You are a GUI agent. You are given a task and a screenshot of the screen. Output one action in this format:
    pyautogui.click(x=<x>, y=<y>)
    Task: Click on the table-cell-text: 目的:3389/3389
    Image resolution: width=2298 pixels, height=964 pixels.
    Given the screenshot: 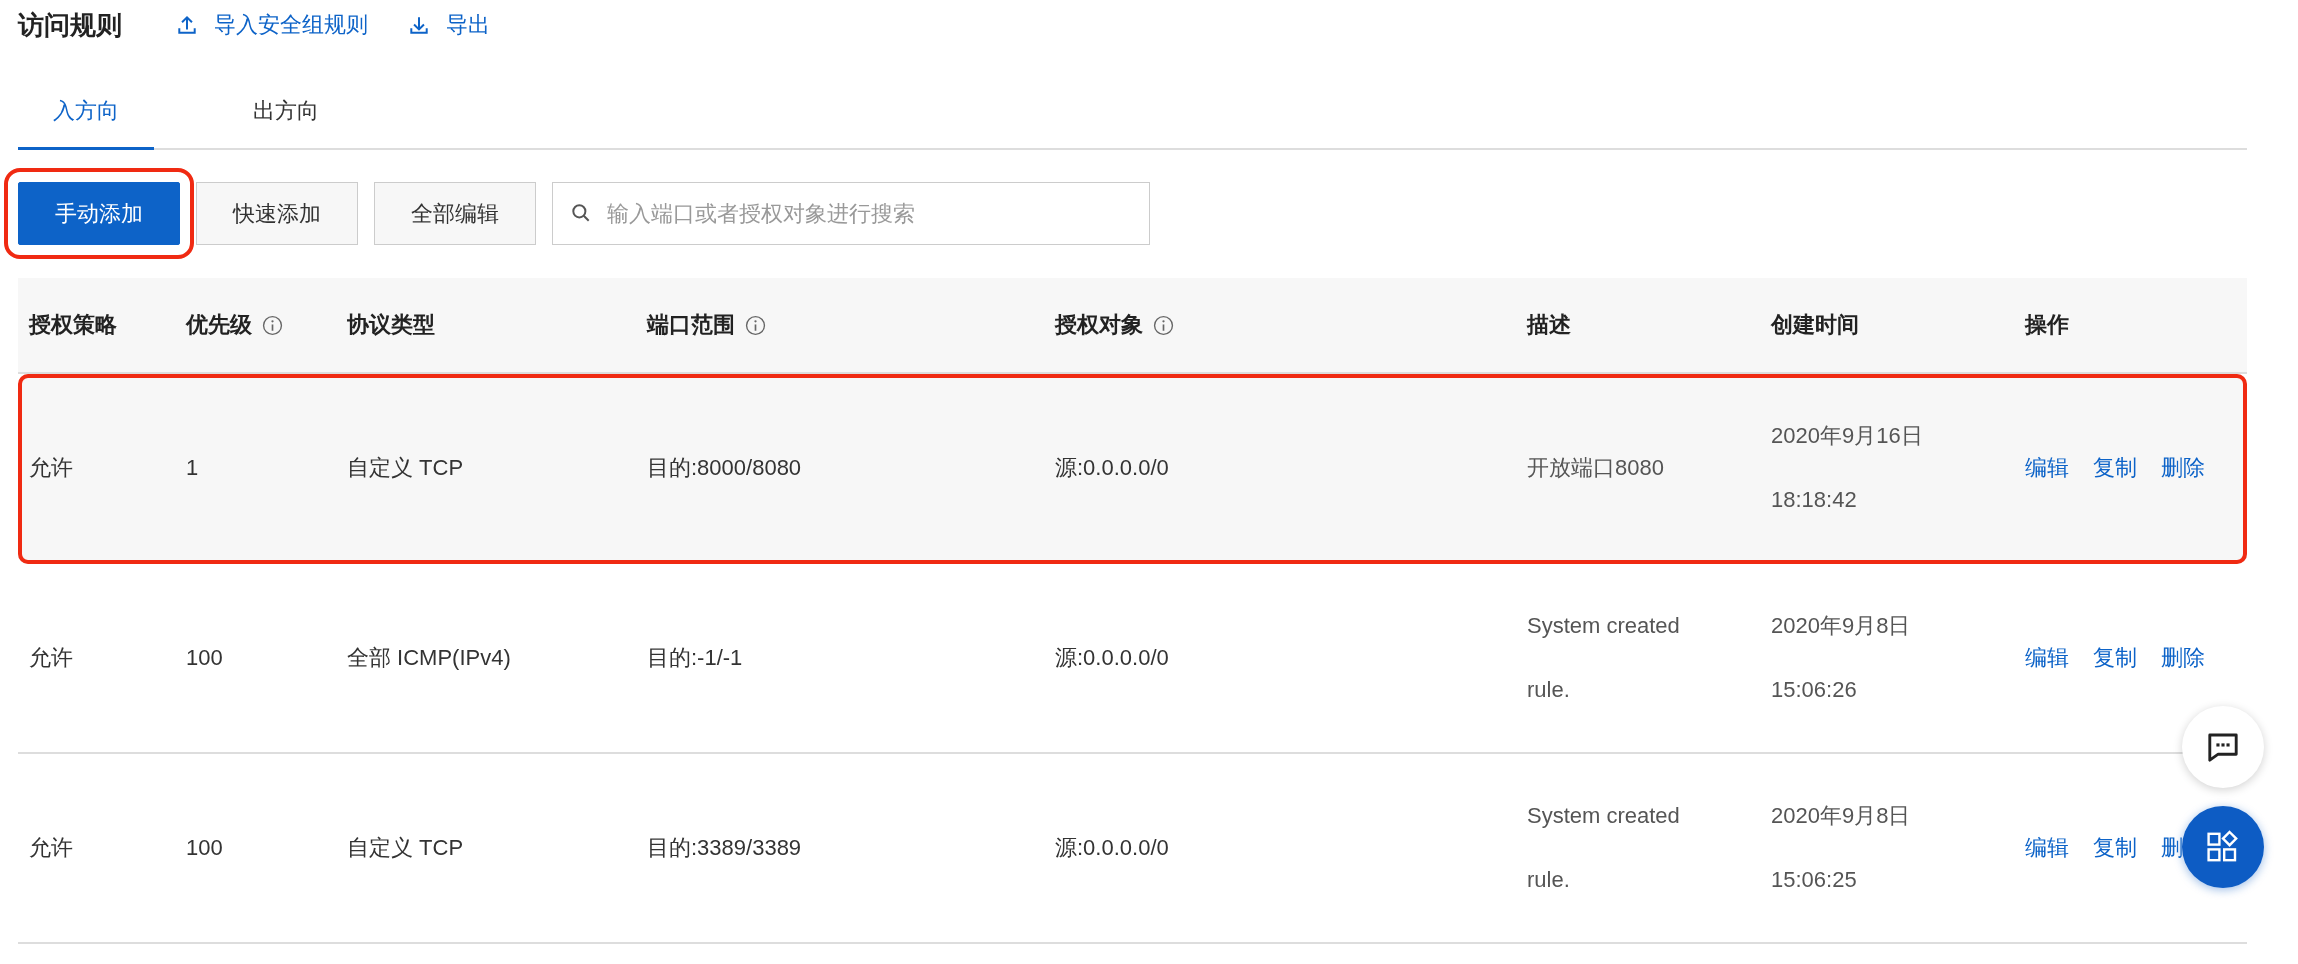 What is the action you would take?
    pyautogui.click(x=724, y=848)
    